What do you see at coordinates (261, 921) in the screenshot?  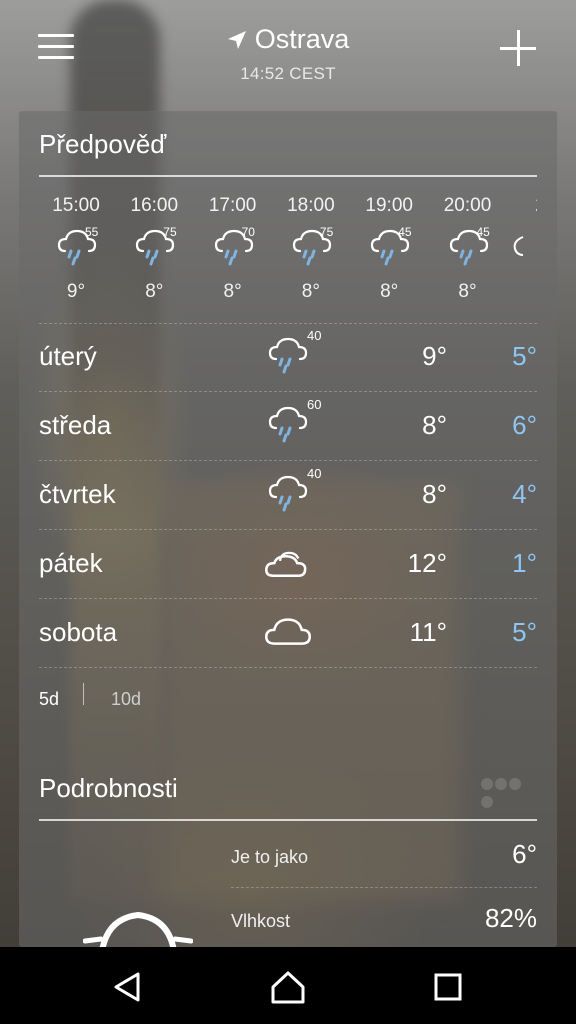 I see `humidity-label: Vlhkost` at bounding box center [261, 921].